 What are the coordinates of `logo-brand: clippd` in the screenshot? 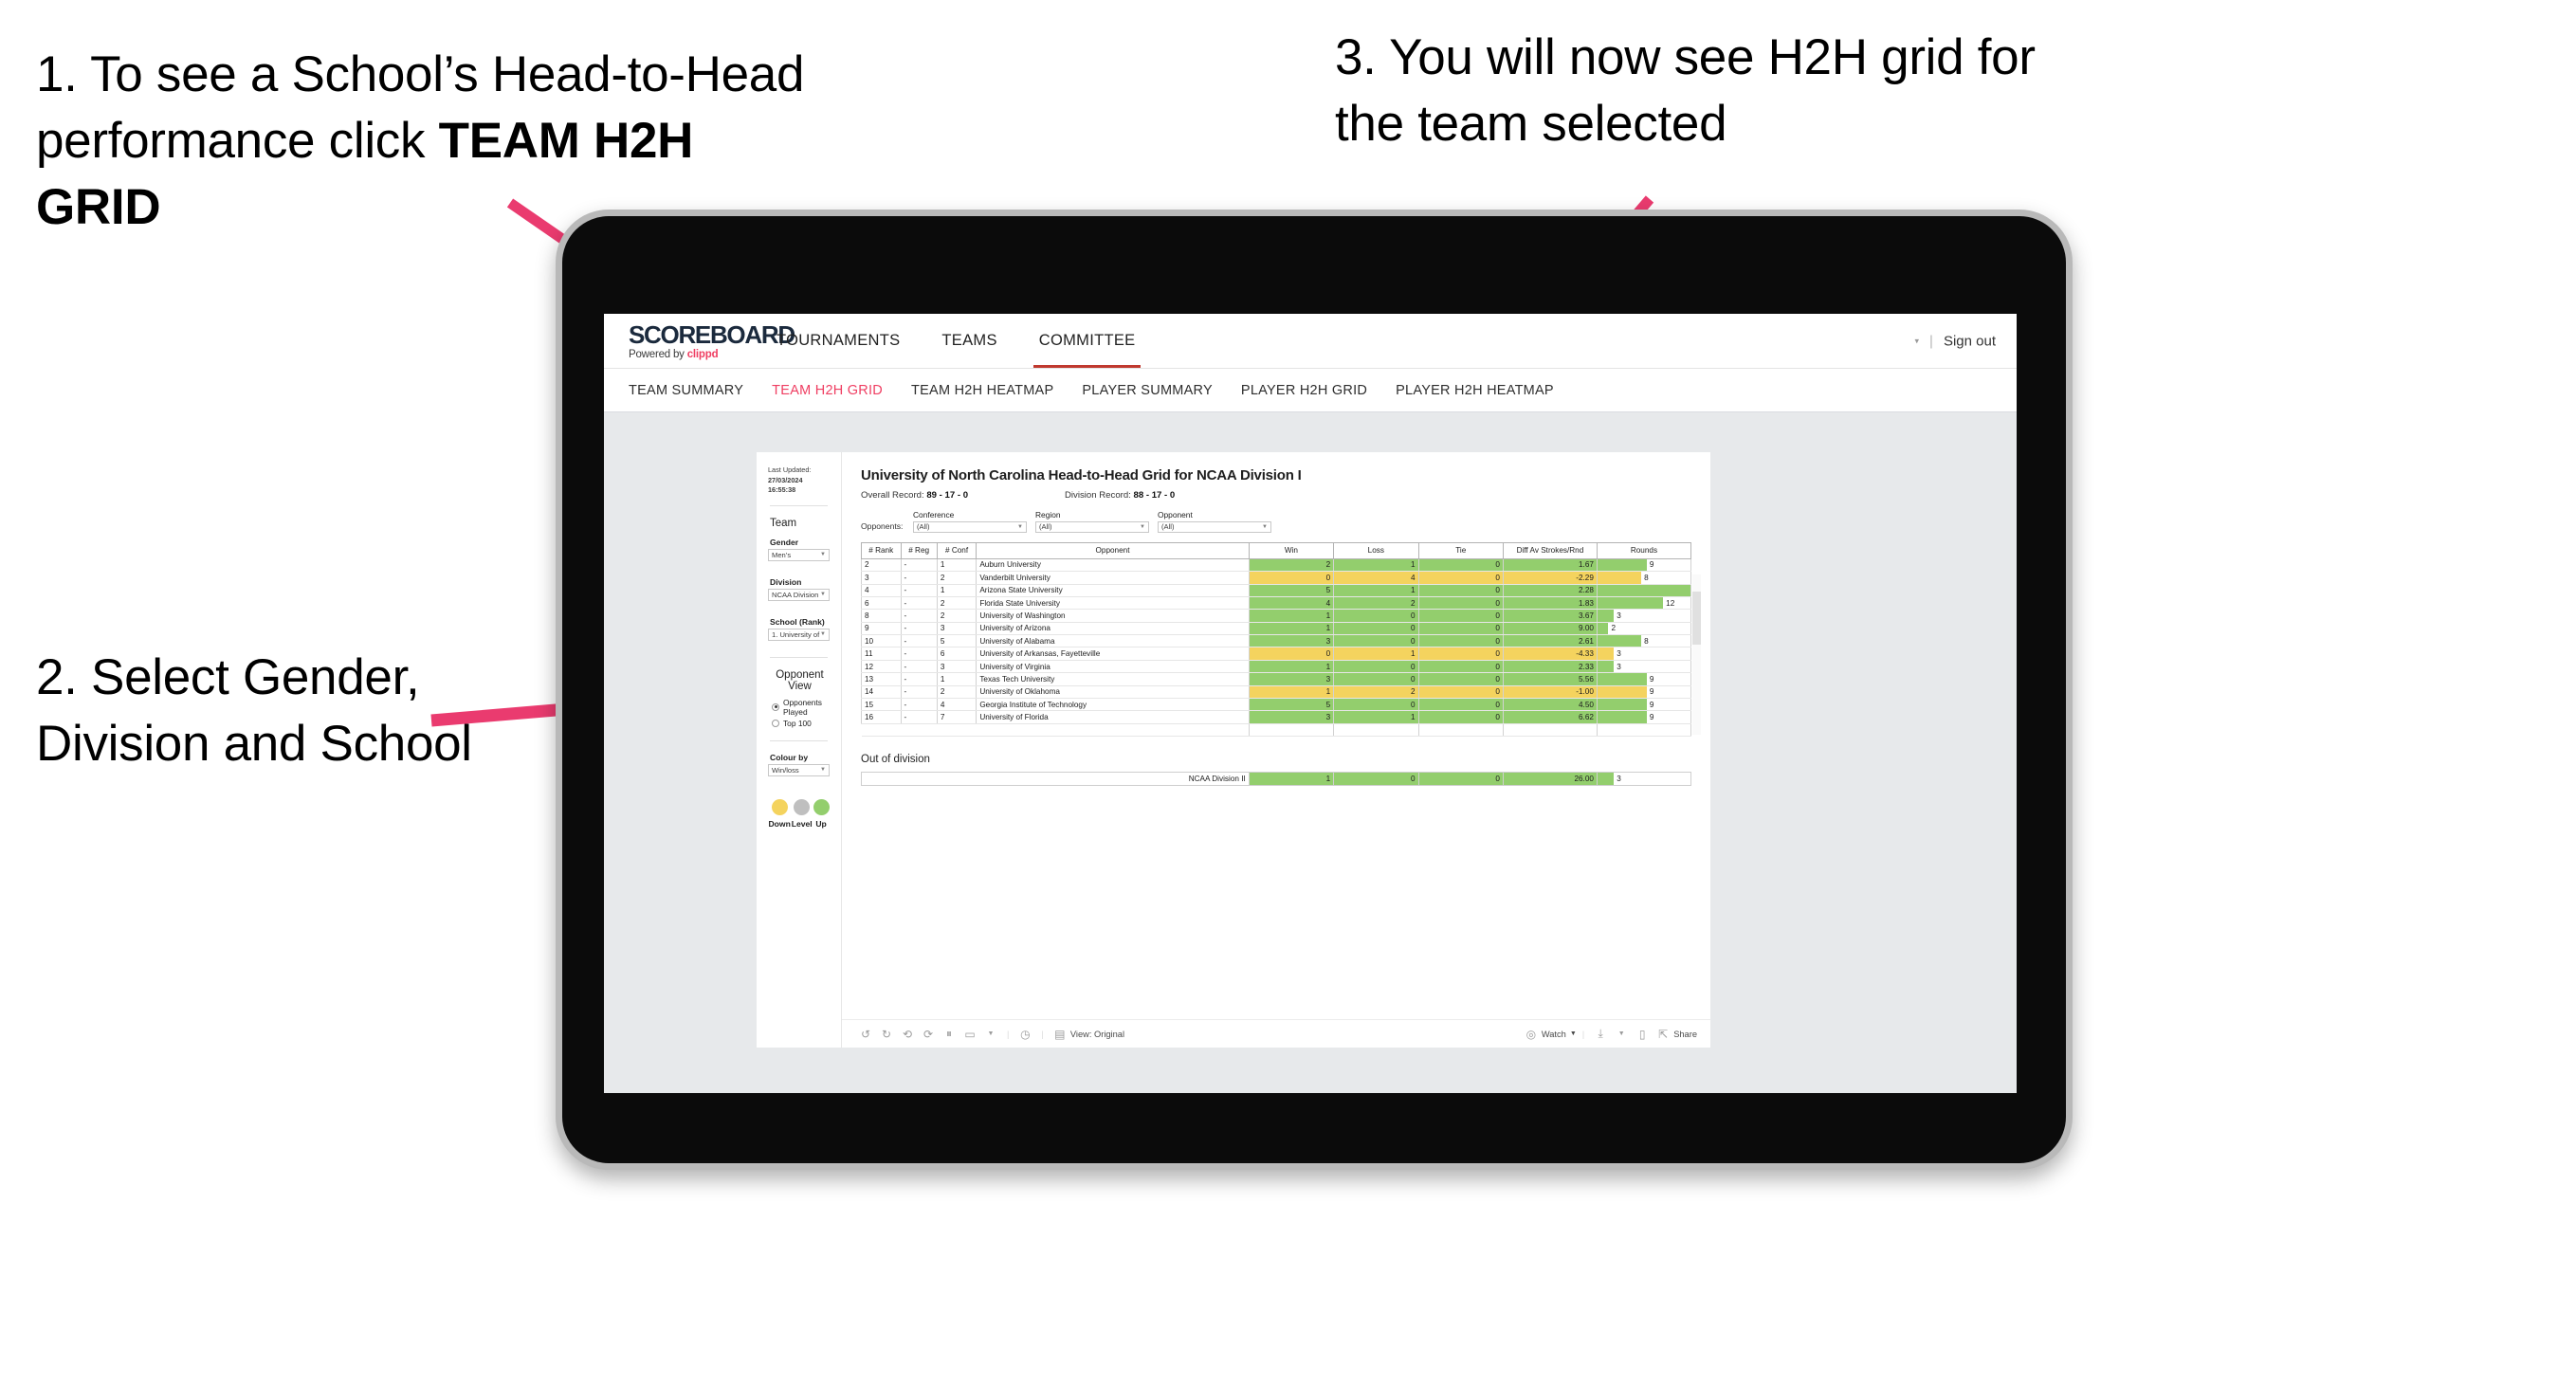 It's located at (702, 354).